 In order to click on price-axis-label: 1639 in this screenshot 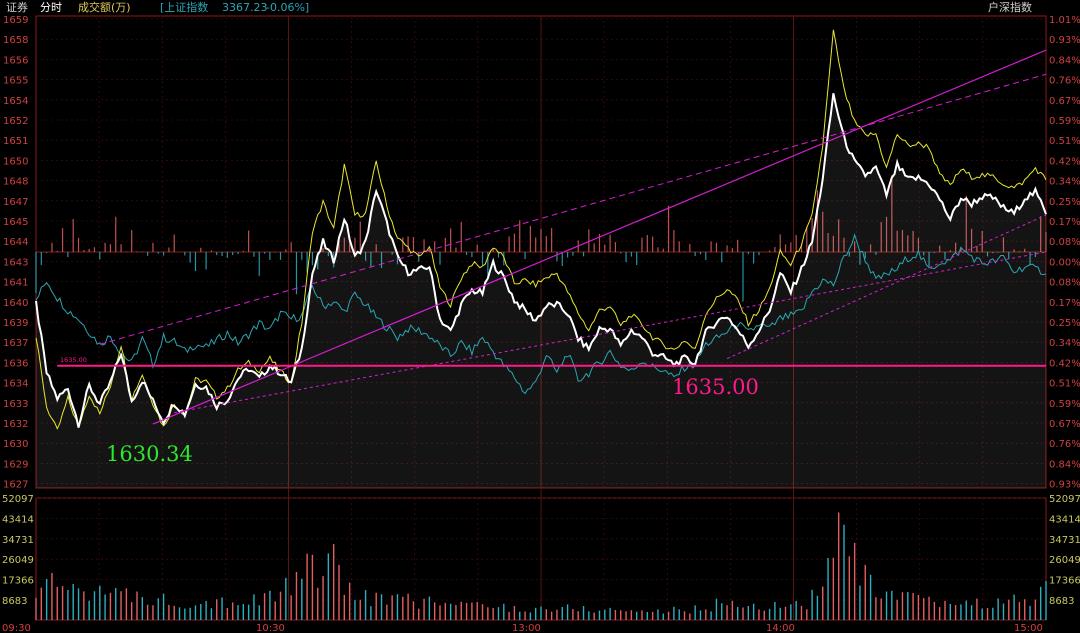, I will do `click(15, 323)`.